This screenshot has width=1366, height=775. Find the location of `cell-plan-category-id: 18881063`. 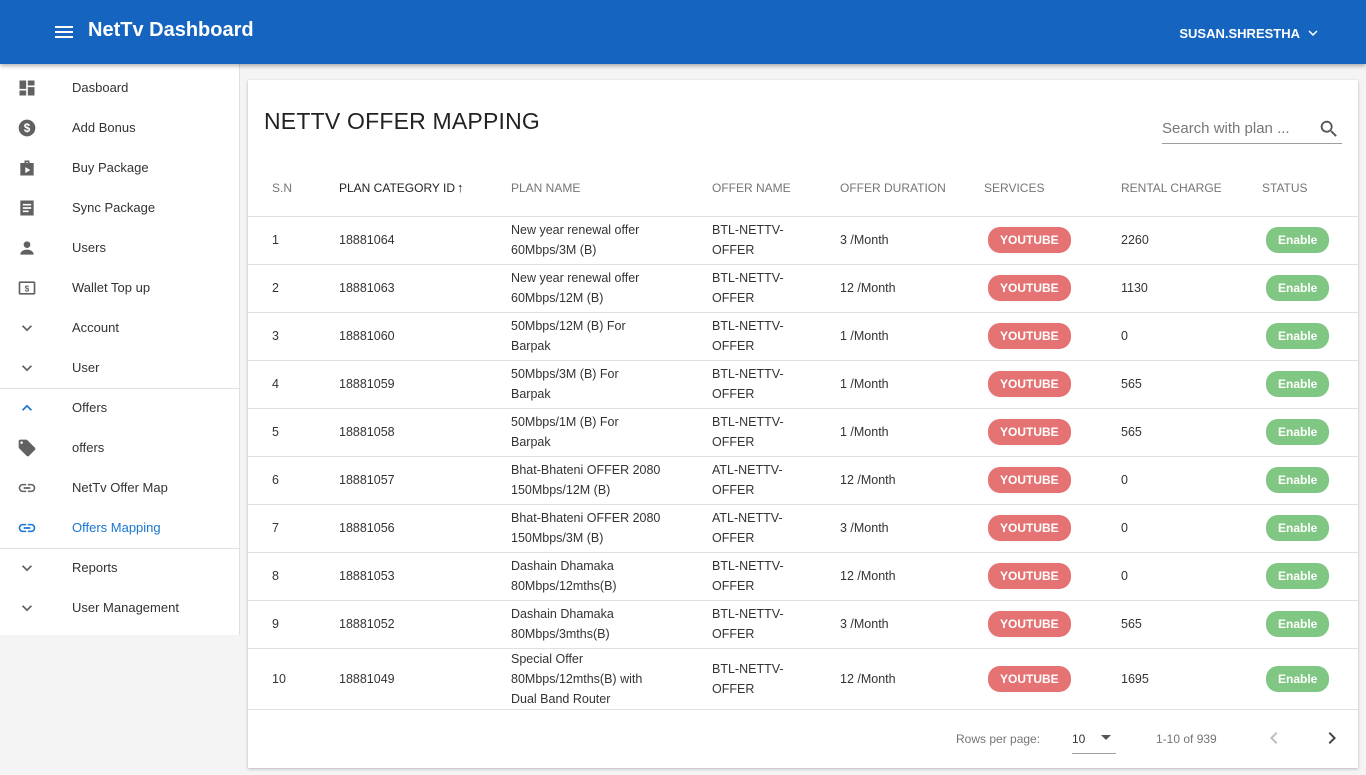

cell-plan-category-id: 18881063 is located at coordinates (425, 288).